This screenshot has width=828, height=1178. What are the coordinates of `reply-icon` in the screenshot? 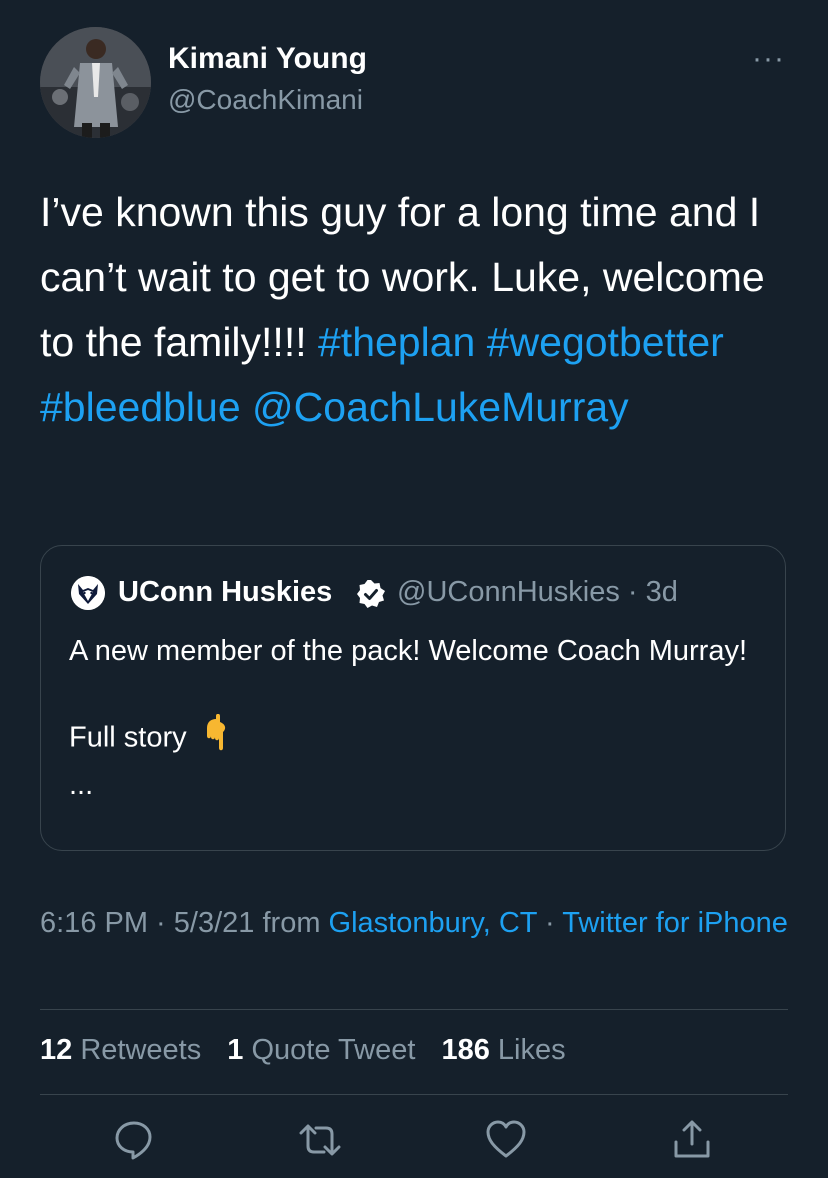 It's located at (134, 1140).